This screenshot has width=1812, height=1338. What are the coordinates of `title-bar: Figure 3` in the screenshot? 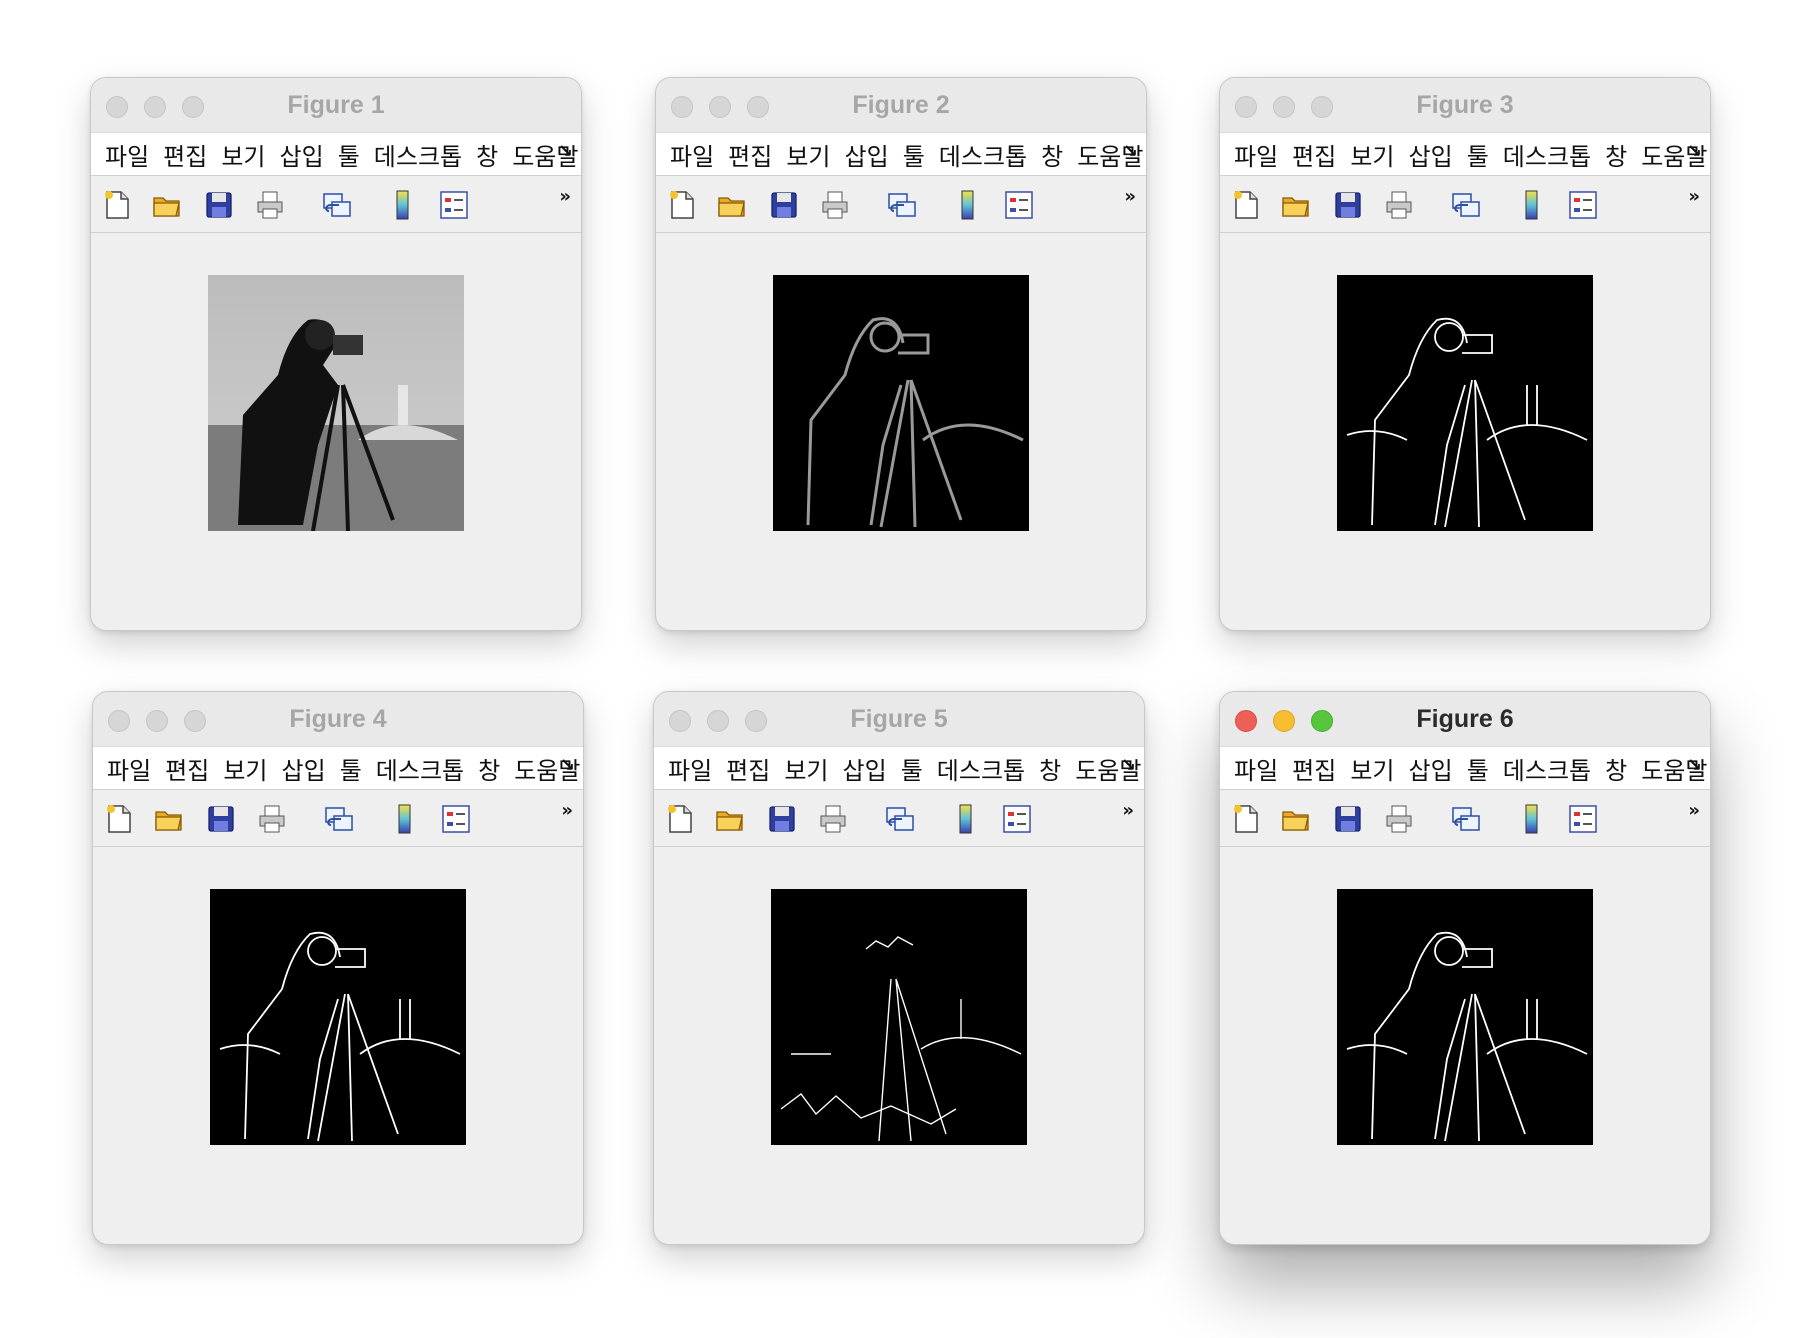 It's located at (1465, 105).